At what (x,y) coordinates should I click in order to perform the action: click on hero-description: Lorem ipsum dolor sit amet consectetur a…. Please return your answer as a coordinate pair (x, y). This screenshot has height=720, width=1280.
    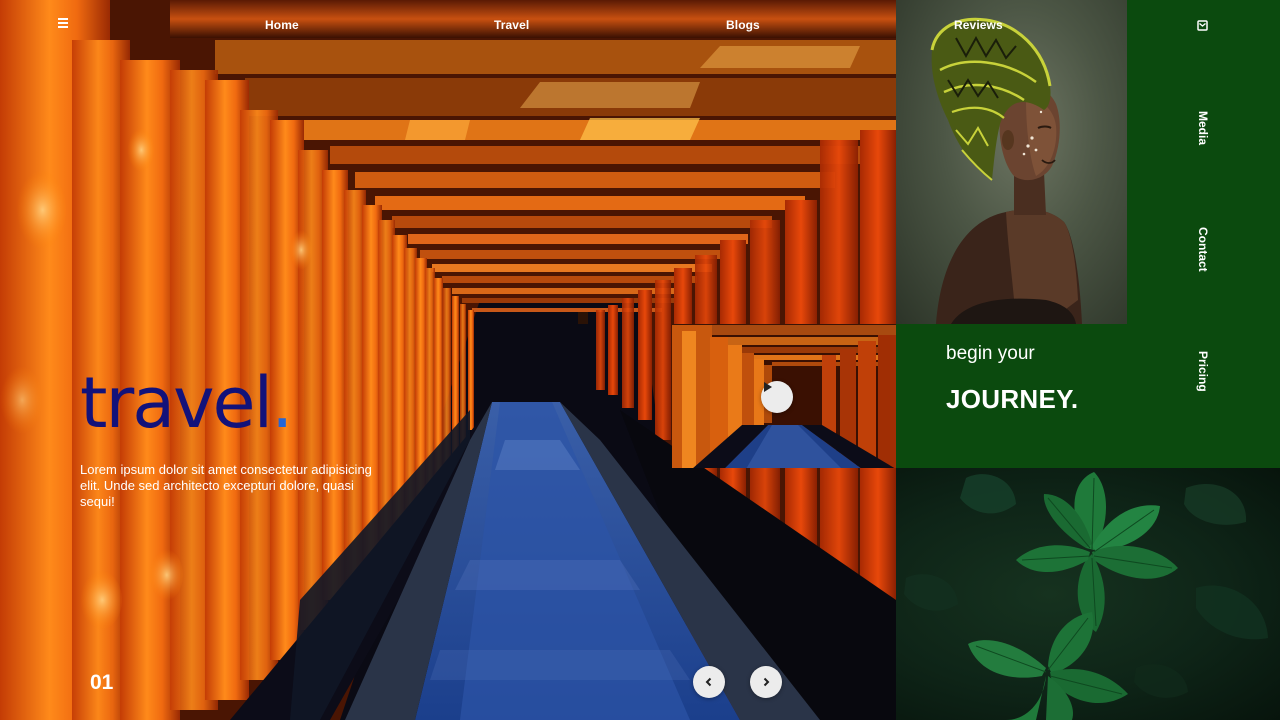
    Looking at the image, I should click on (226, 485).